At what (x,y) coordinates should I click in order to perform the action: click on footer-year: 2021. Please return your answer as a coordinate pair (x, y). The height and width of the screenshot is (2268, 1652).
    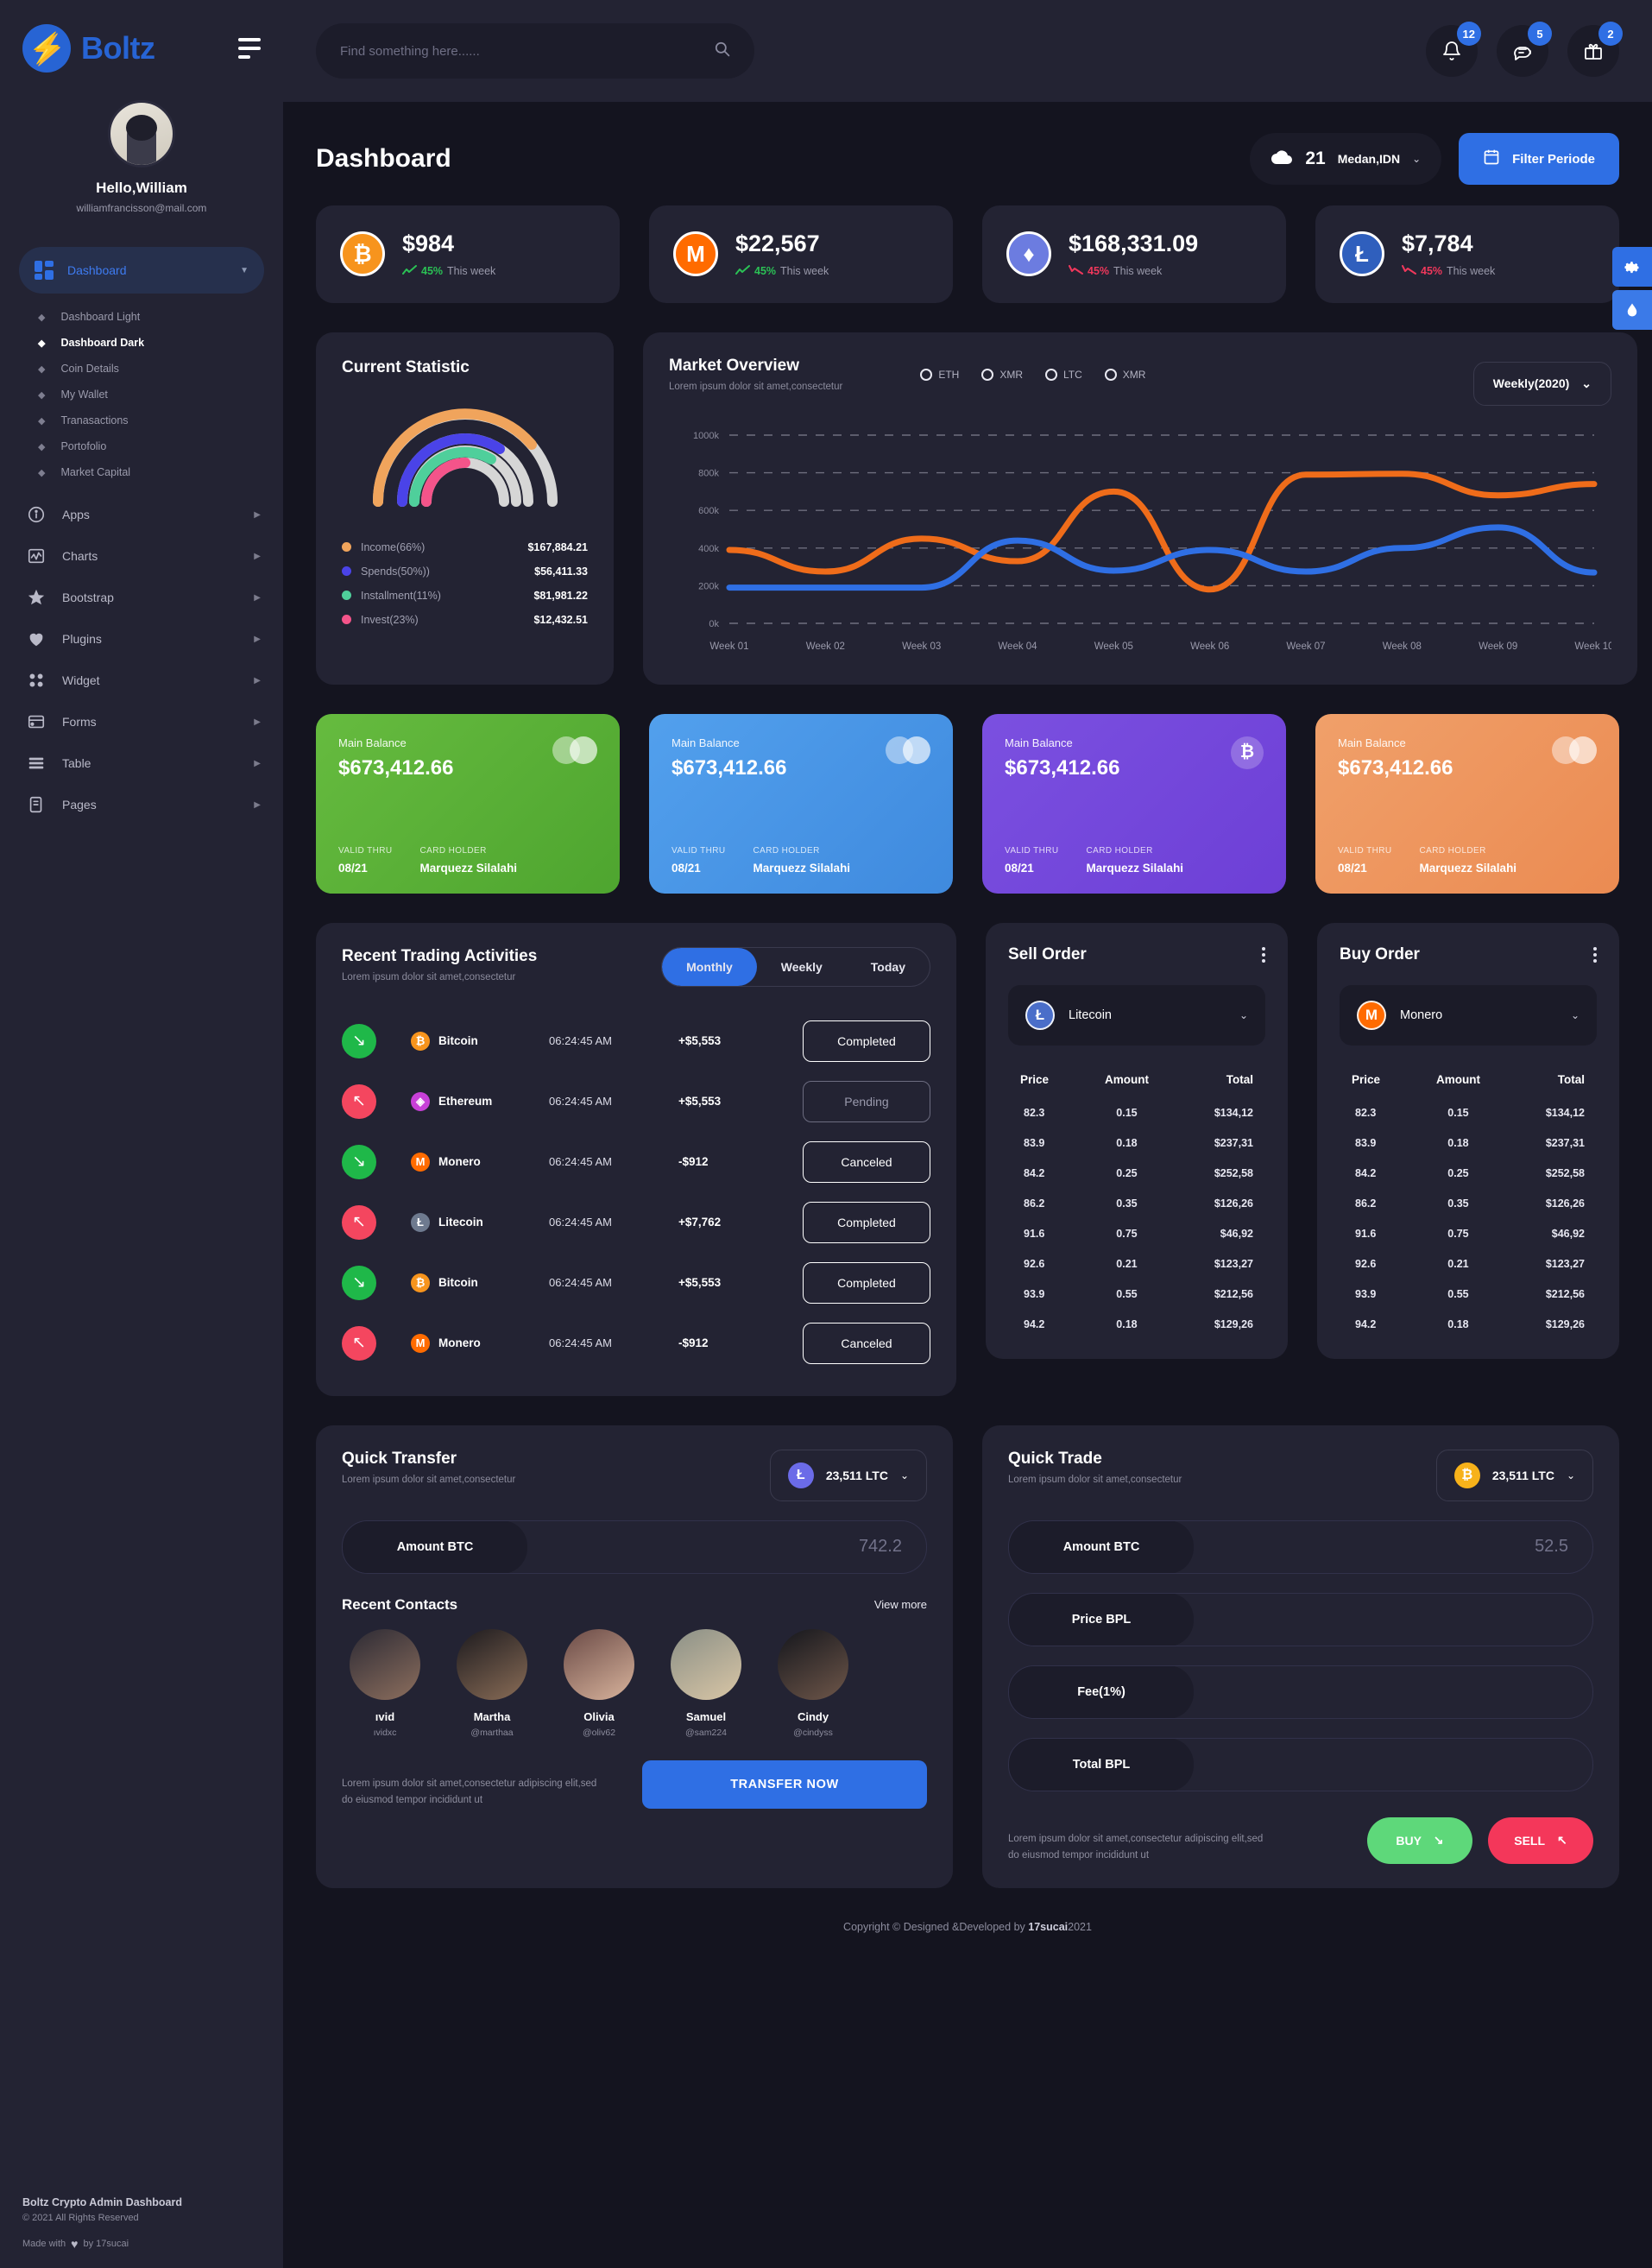
    Looking at the image, I should click on (1080, 1927).